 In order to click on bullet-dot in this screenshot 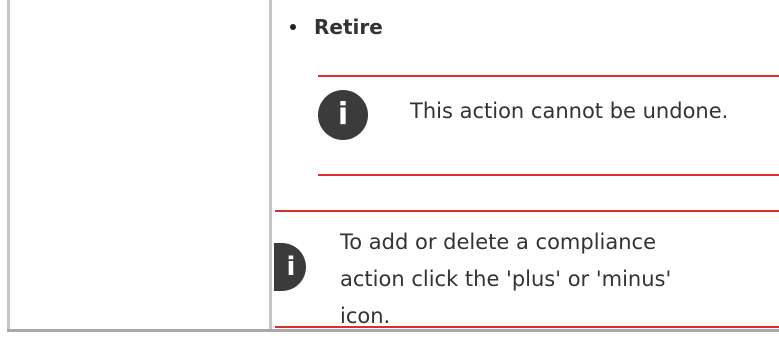, I will do `click(293, 27)`.